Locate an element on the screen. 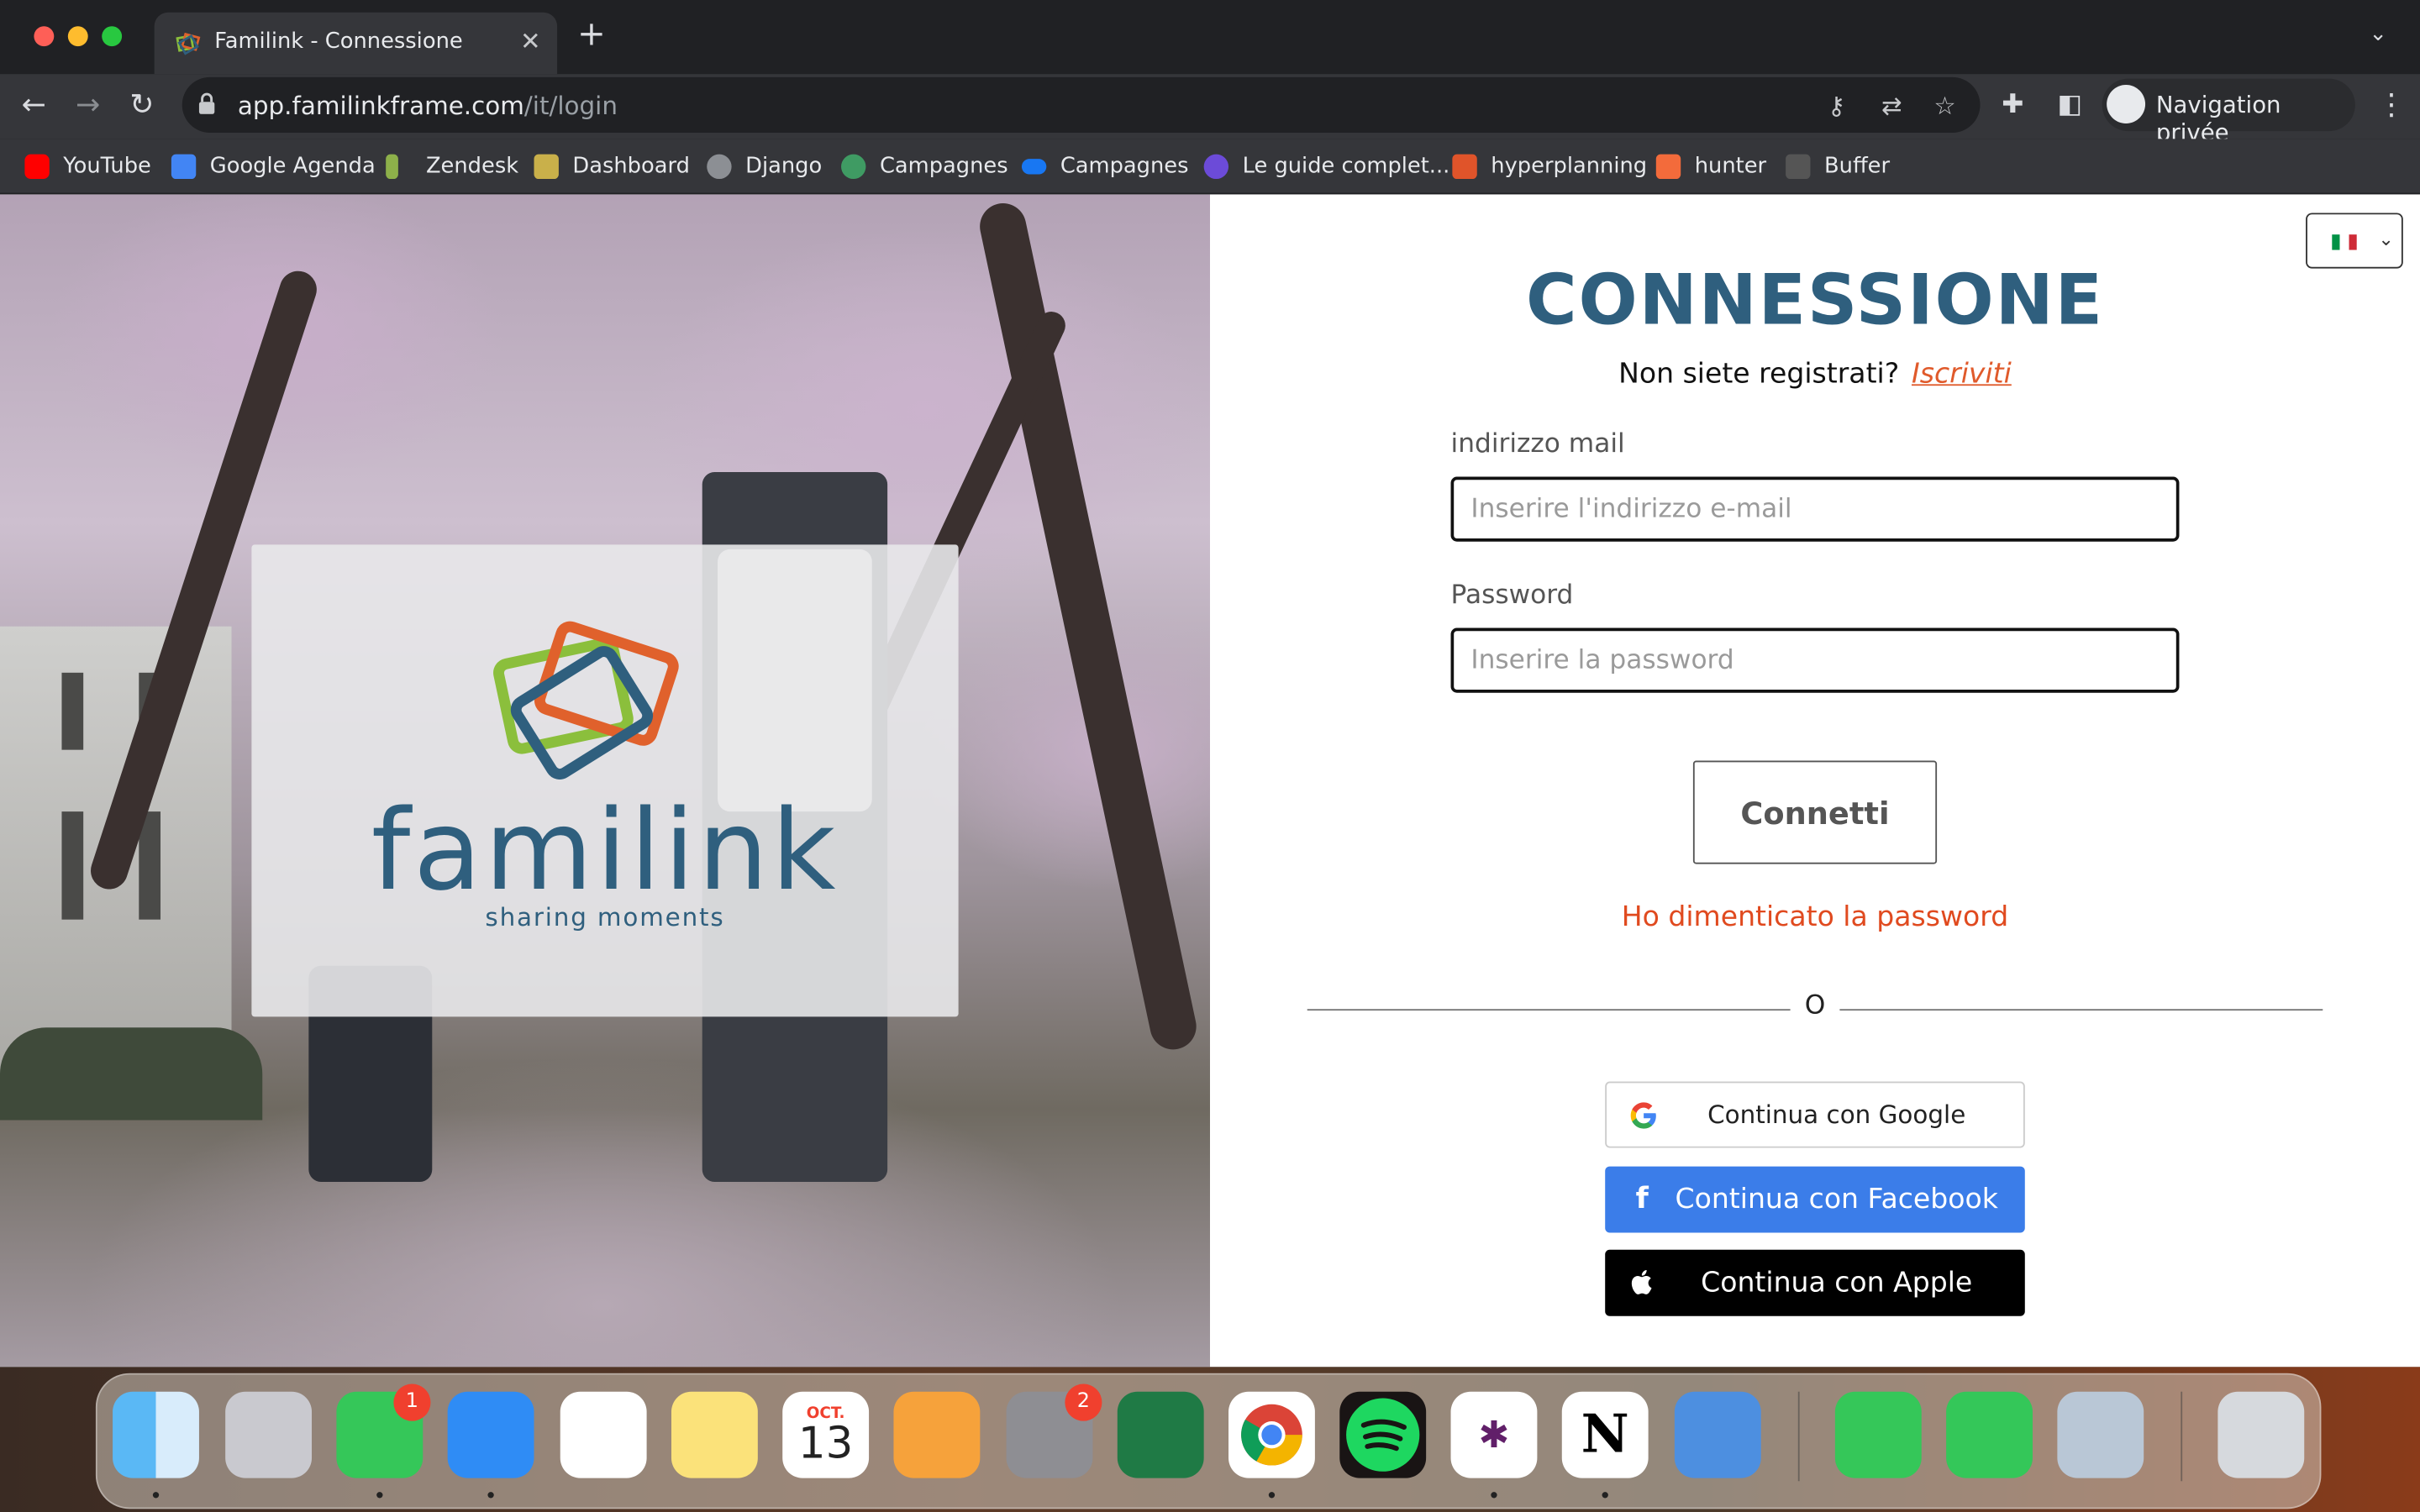 The height and width of the screenshot is (1512, 2420). bookmark-youtube: YouTube is located at coordinates (87, 166).